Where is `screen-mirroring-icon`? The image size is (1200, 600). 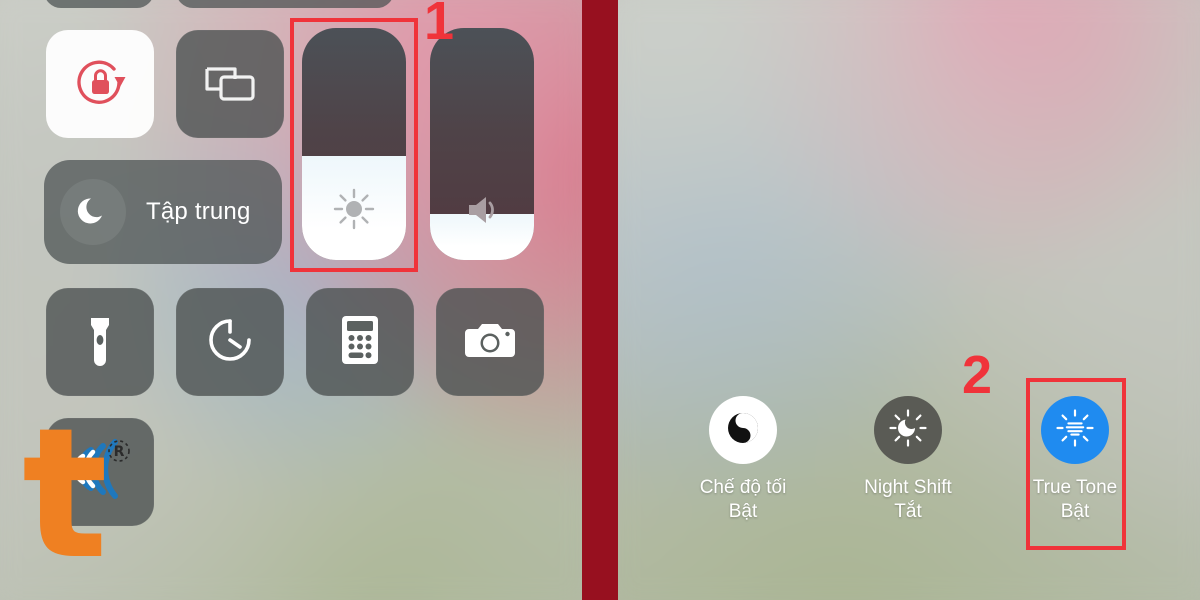 screen-mirroring-icon is located at coordinates (230, 84).